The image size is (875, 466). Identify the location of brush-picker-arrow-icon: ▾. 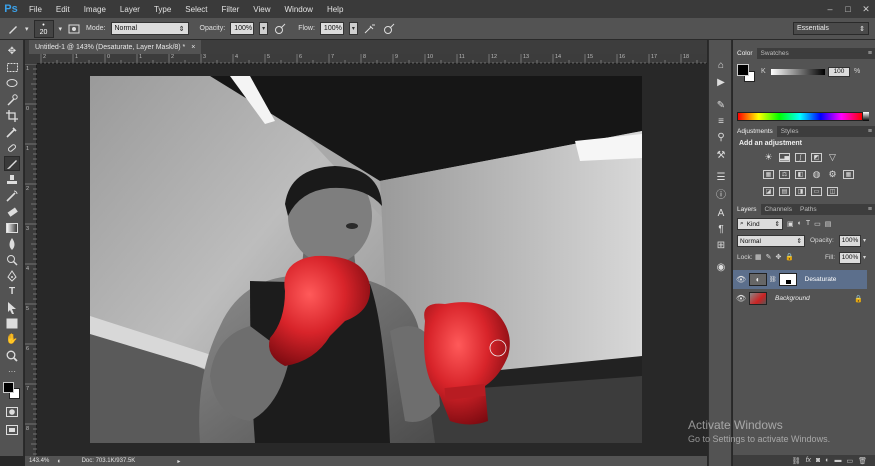
(61, 29).